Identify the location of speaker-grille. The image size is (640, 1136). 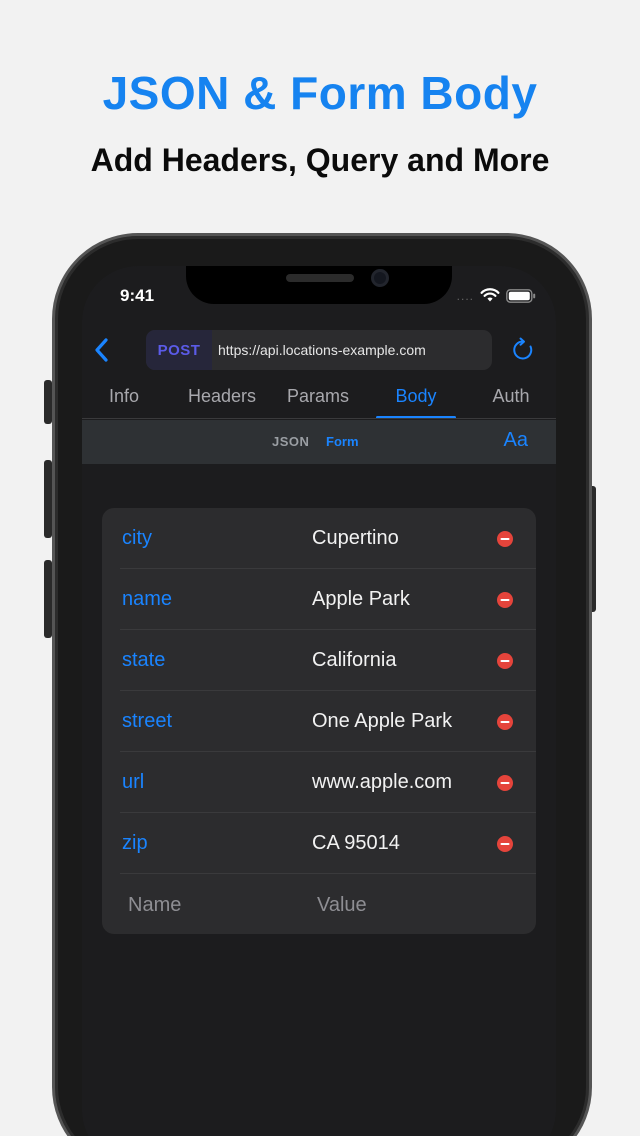
(320, 278).